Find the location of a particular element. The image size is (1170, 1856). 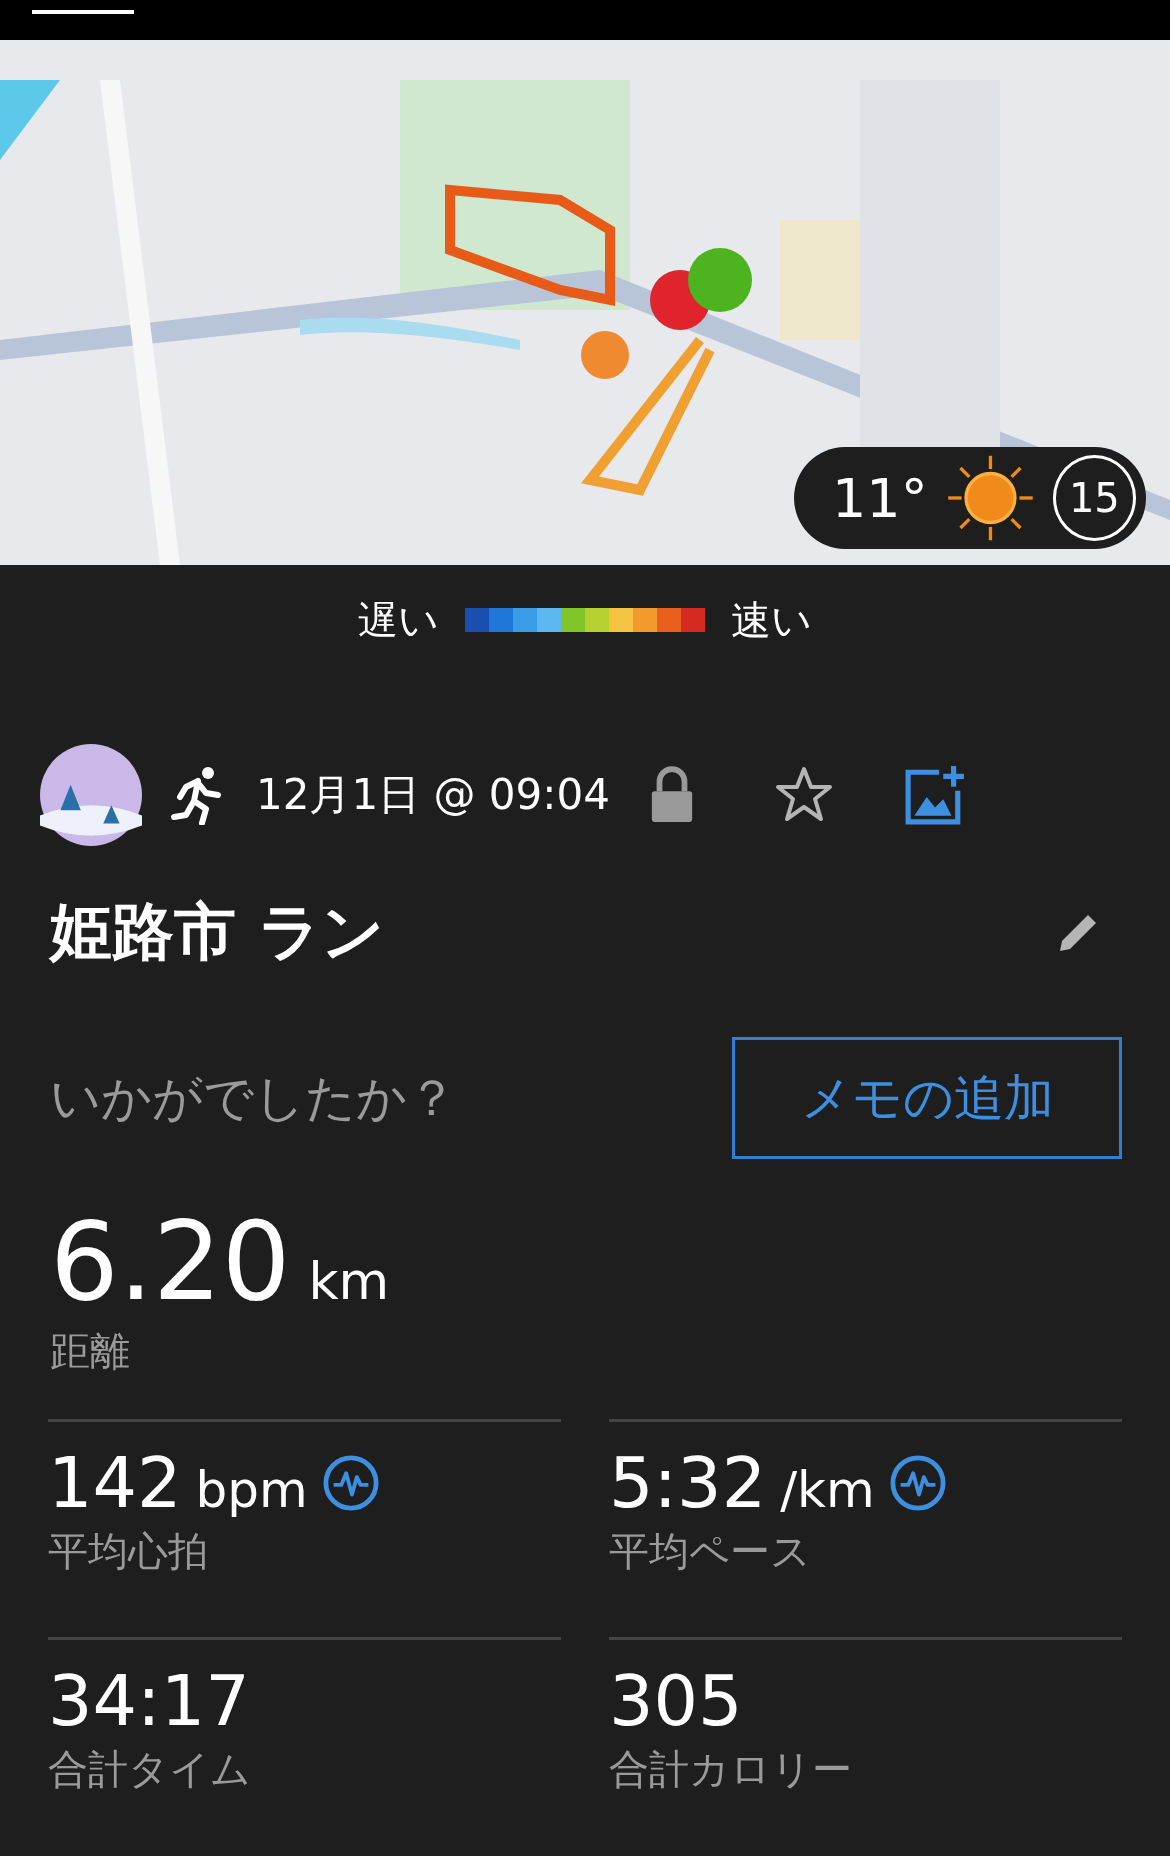

stat-value: 34:17 is located at coordinates (149, 1701).